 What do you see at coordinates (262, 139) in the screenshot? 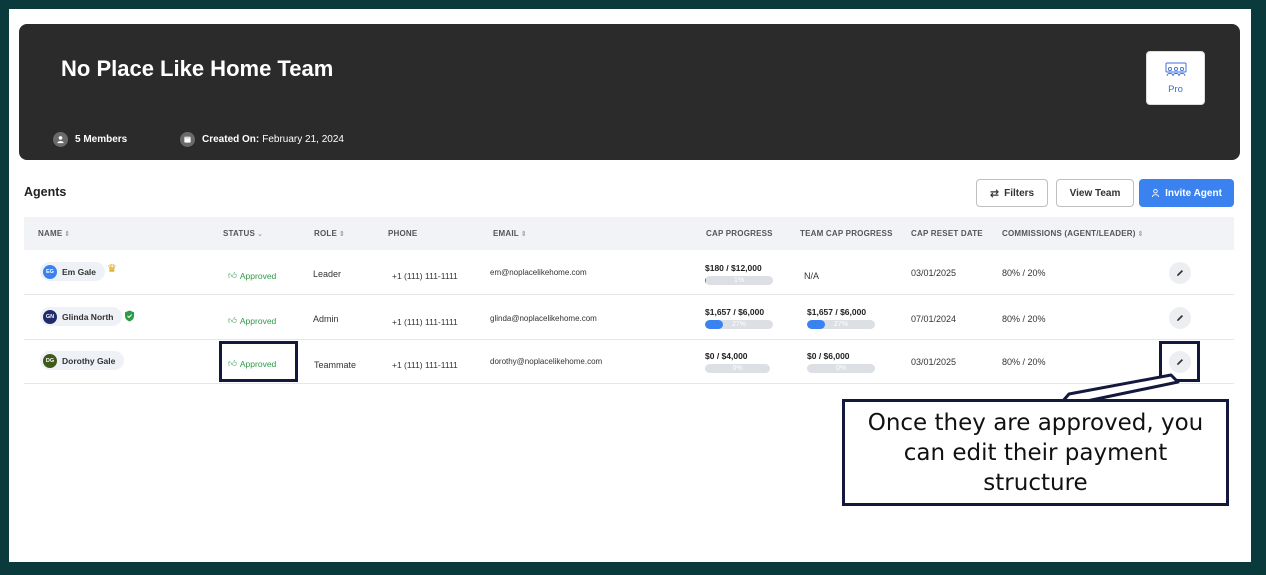
I see `created-on: Created On: February 21, 2024` at bounding box center [262, 139].